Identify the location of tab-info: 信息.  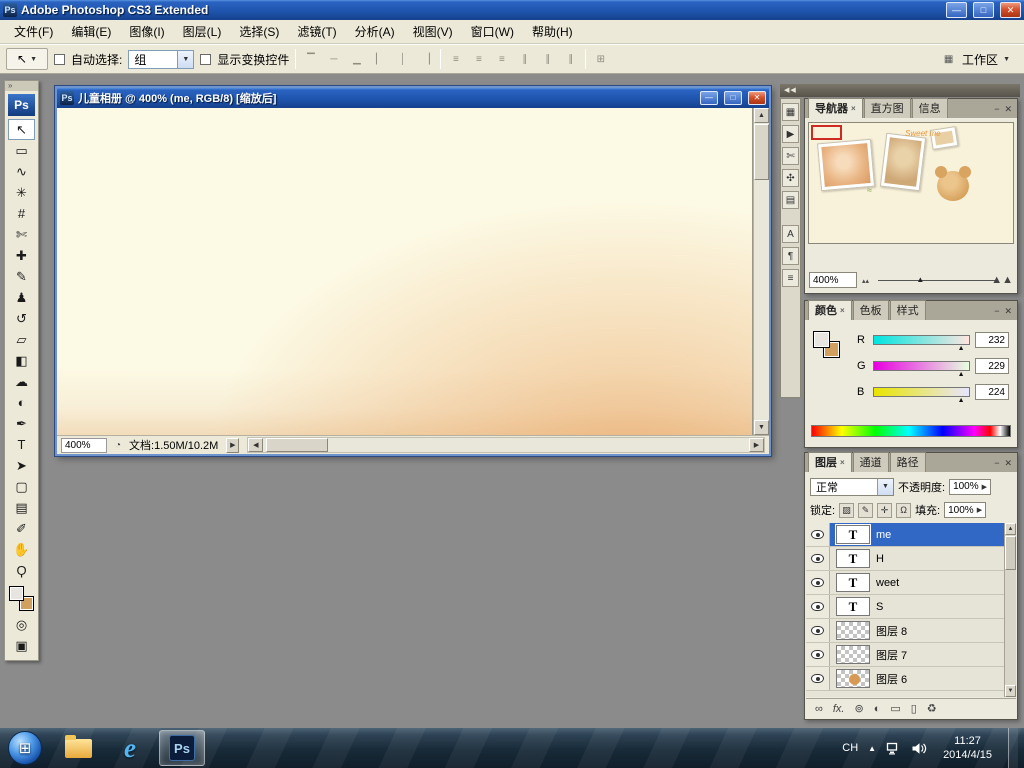
(929, 108).